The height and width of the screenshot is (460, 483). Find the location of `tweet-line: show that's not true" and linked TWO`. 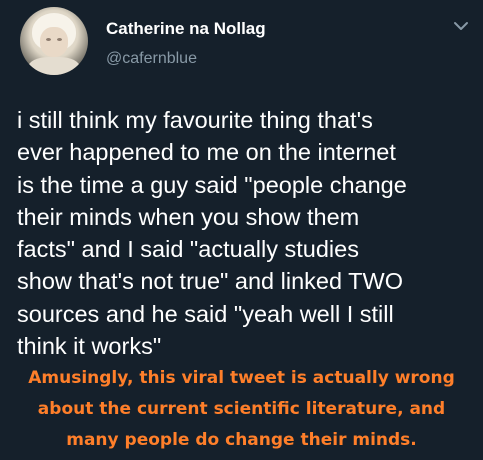

tweet-line: show that's not true" and linked TWO is located at coordinates (210, 281).